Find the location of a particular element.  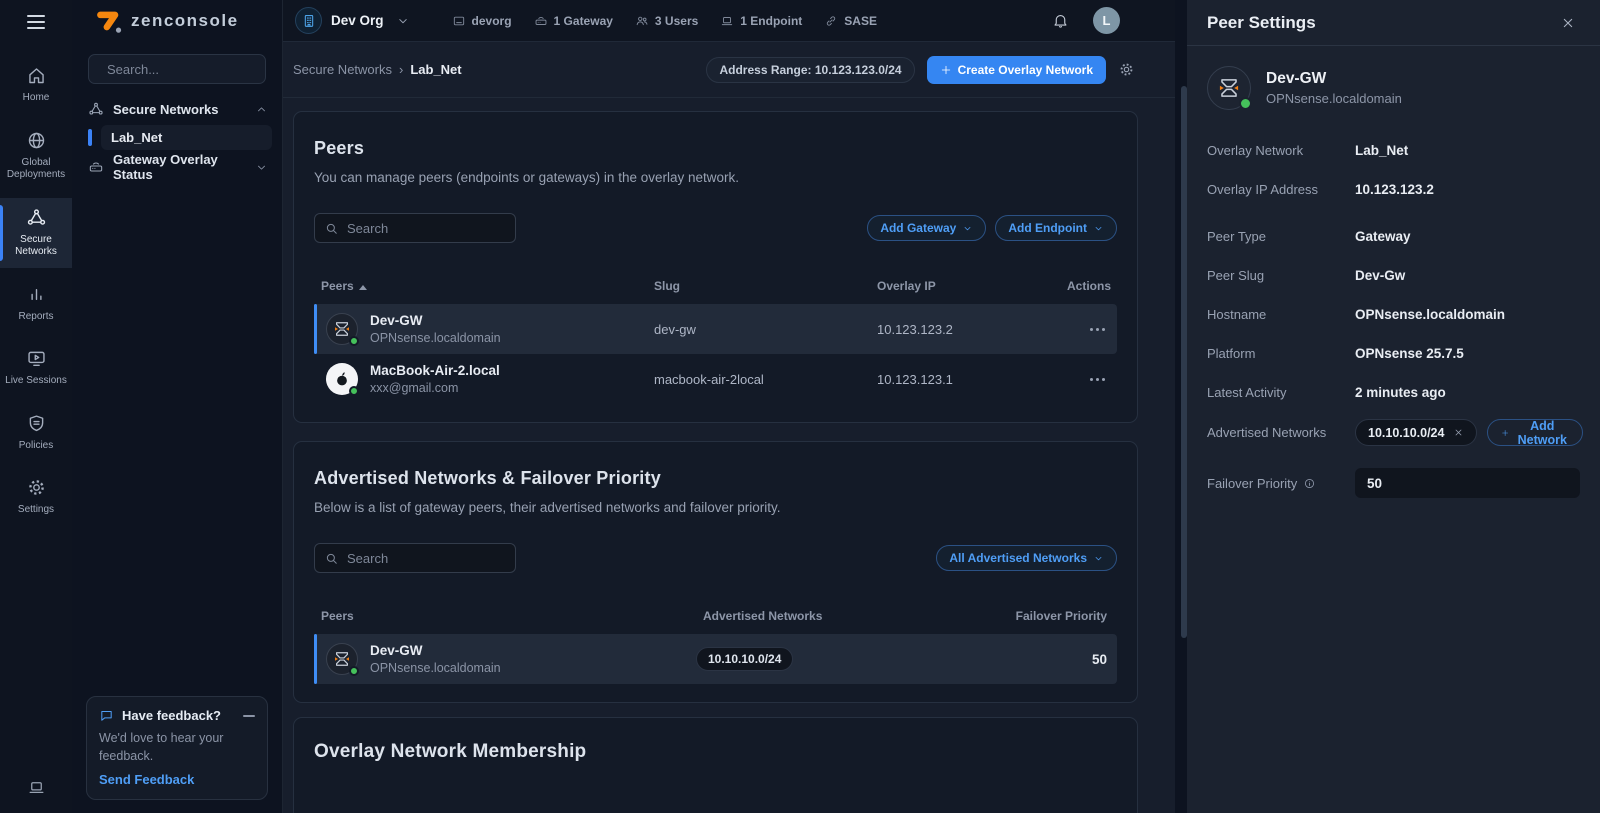

search-icon is located at coordinates (331, 558).